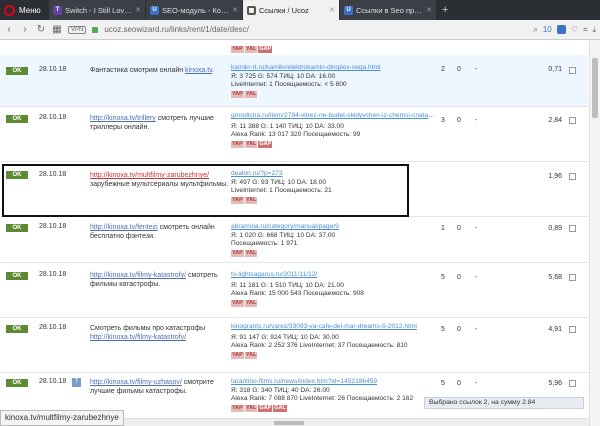  What do you see at coordinates (9, 29) in the screenshot?
I see `back-icon: ‹` at bounding box center [9, 29].